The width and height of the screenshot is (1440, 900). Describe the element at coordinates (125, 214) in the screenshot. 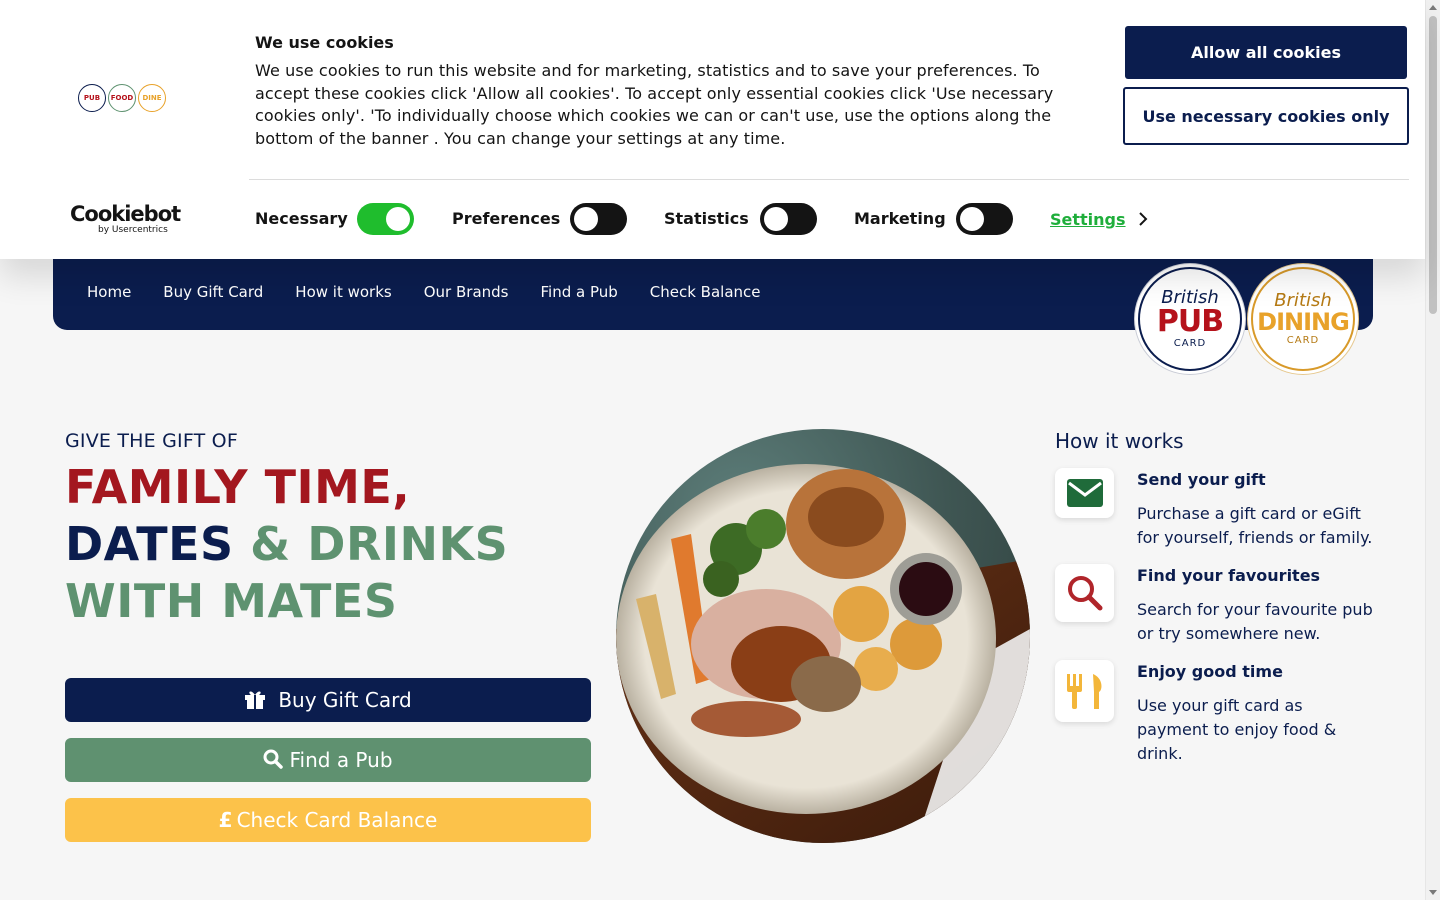

I see `cookiebot-brand-main: Cookiebot` at that location.